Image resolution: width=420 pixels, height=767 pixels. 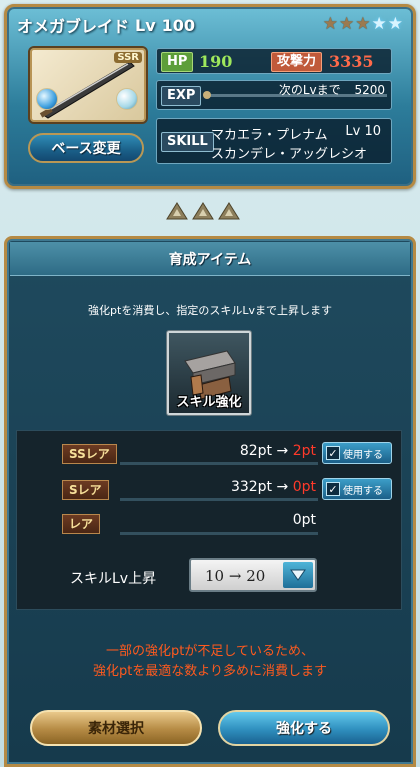 I want to click on exp-bar-knob, so click(x=207, y=95).